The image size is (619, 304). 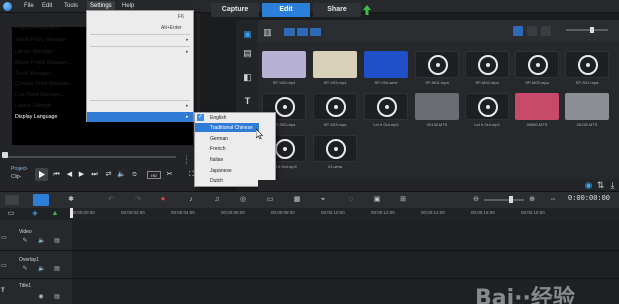 I want to click on language-italian: Italian, so click(x=216, y=160).